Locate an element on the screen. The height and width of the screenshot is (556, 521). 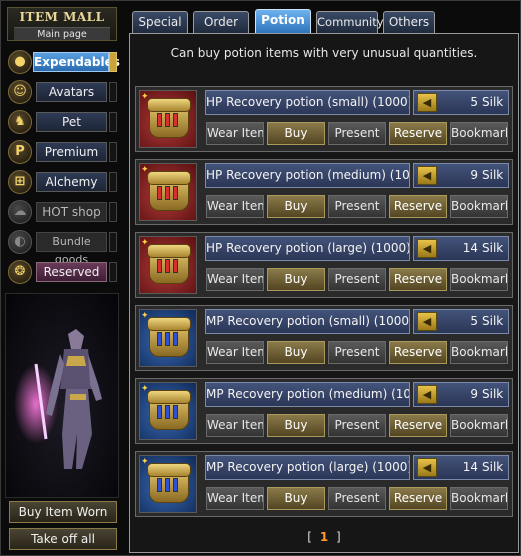
category-hot-shop: ☁ HOT shop is located at coordinates (63, 212).